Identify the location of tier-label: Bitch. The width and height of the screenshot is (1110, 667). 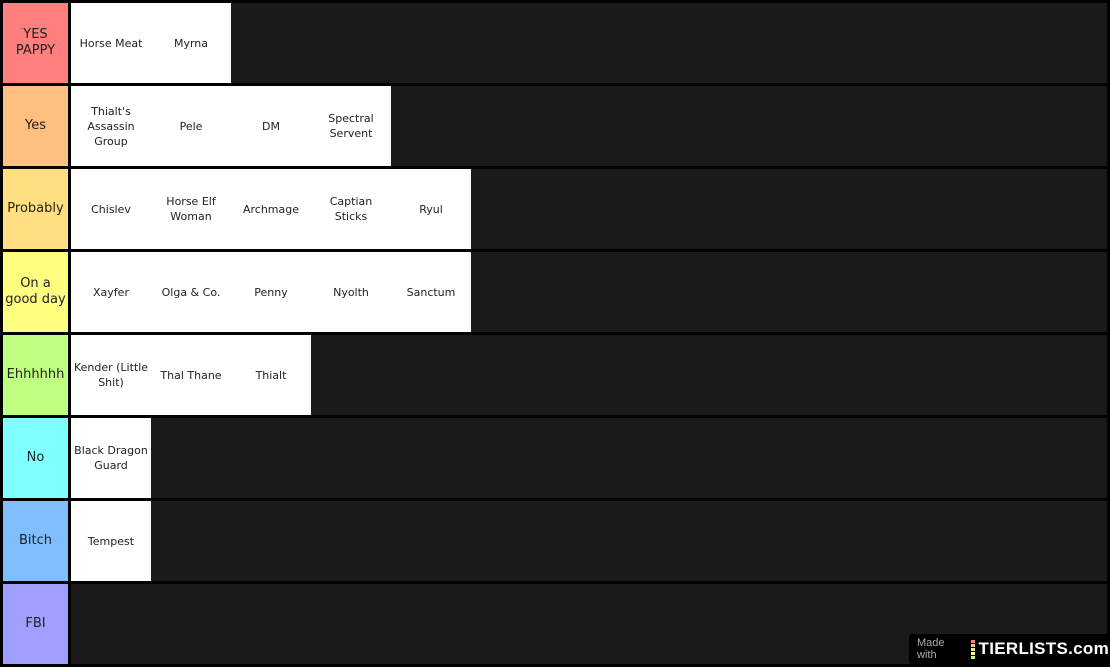
(35, 541).